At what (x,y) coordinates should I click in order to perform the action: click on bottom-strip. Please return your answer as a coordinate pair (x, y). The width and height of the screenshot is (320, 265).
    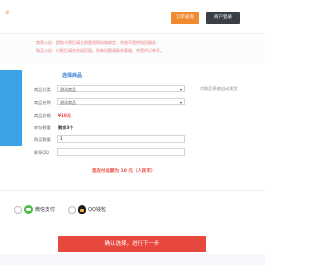
    Looking at the image, I should click on (132, 259).